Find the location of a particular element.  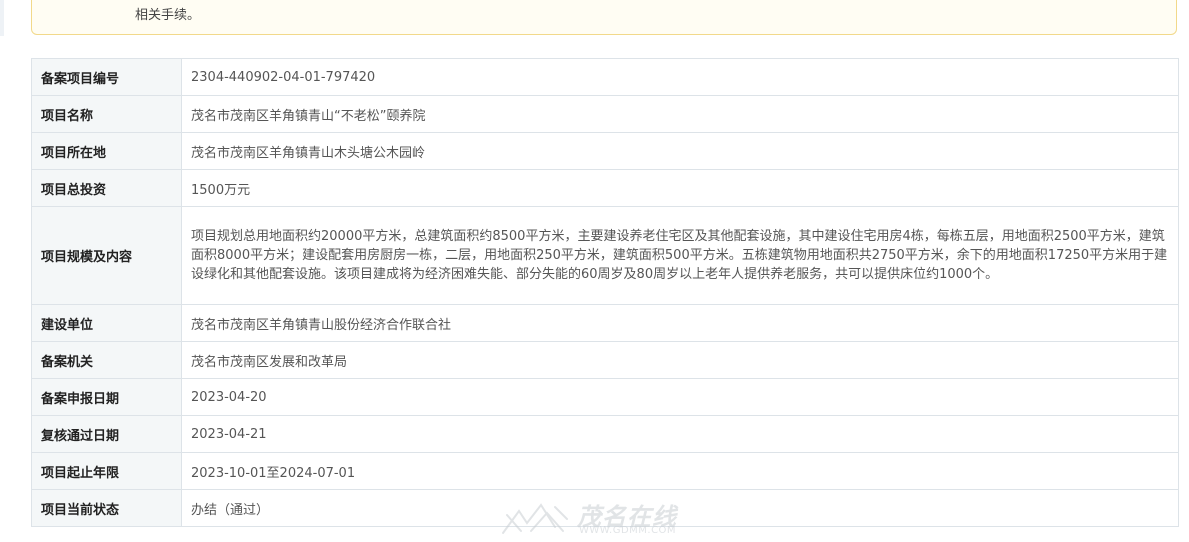

notice-box: 相关手续。 is located at coordinates (604, 17).